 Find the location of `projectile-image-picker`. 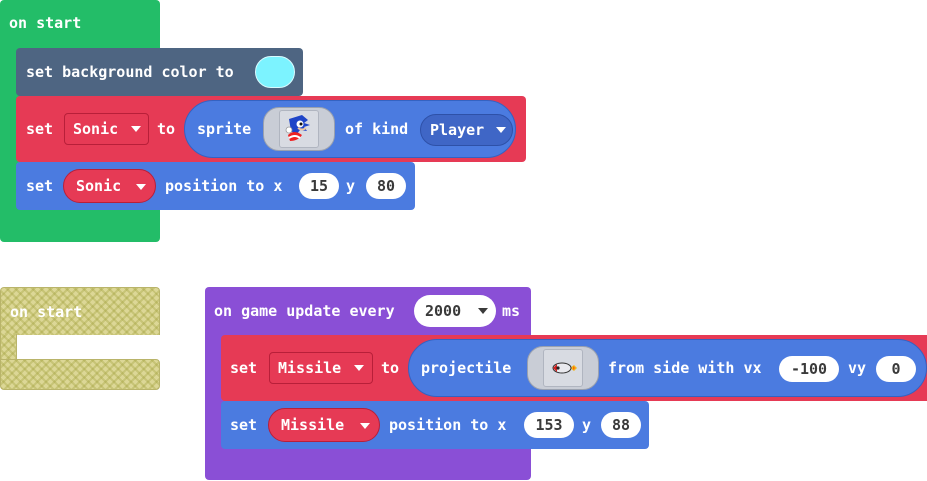

projectile-image-picker is located at coordinates (563, 368).